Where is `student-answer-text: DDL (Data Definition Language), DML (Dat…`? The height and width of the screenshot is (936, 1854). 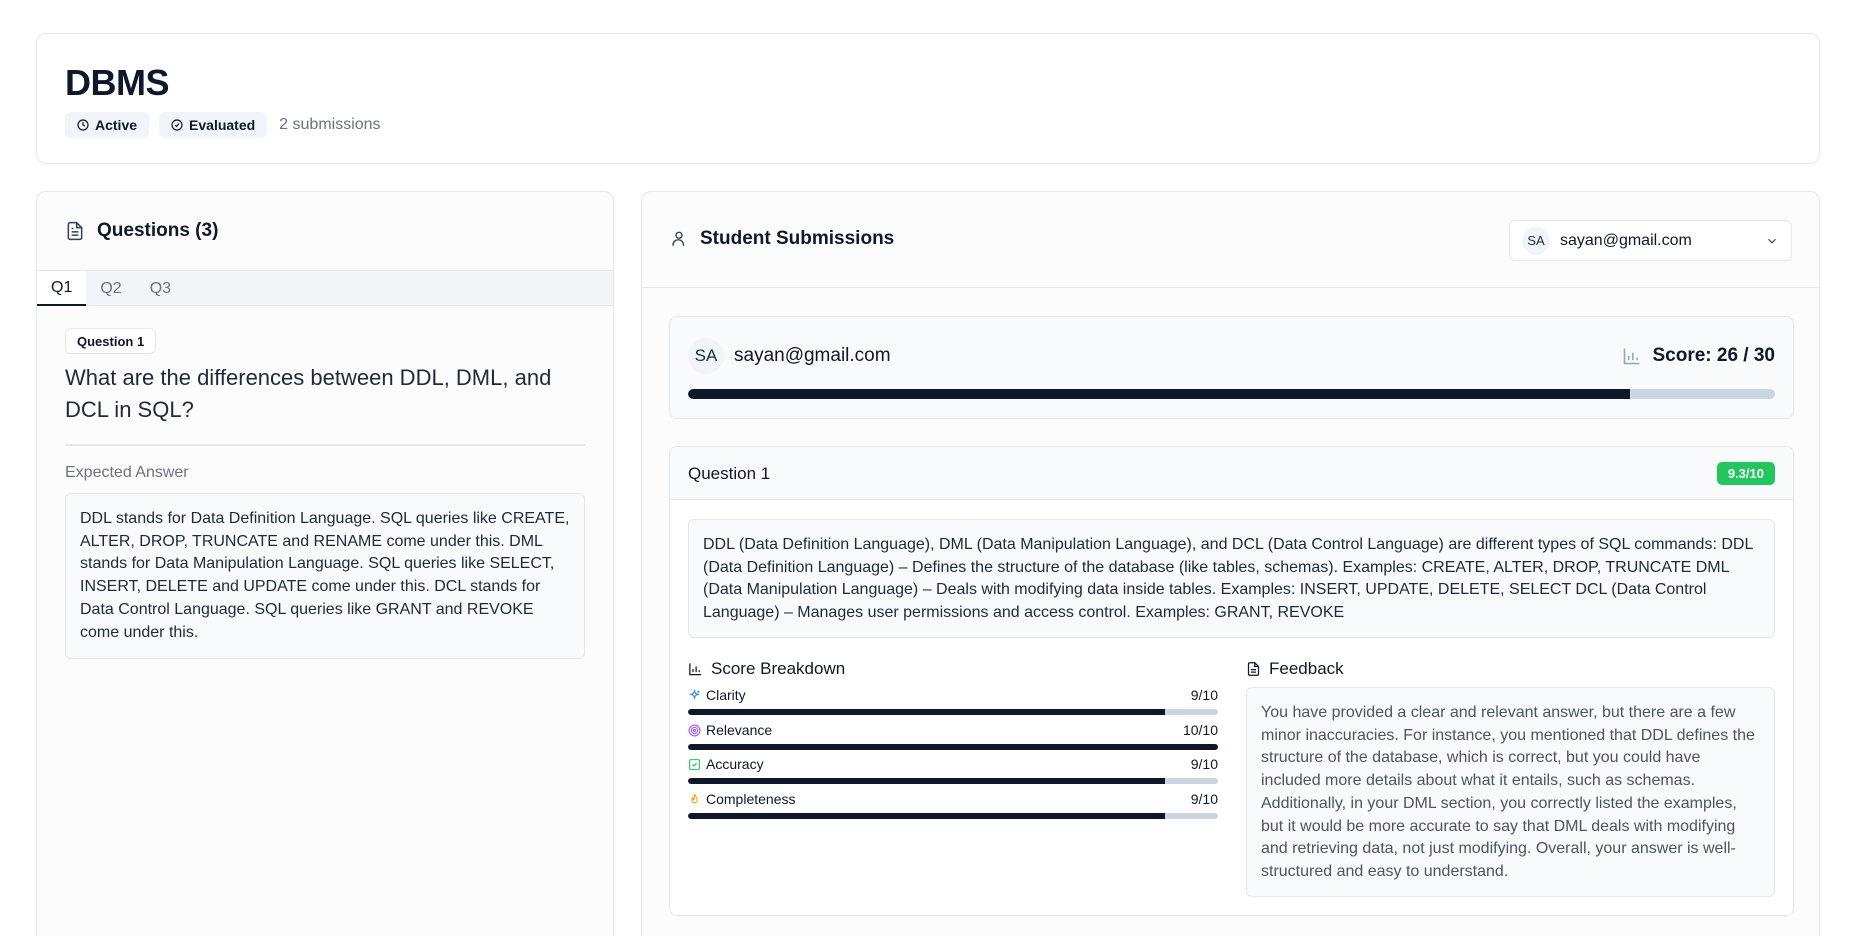
student-answer-text: DDL (Data Definition Language), DML (Dat… is located at coordinates (1231, 578).